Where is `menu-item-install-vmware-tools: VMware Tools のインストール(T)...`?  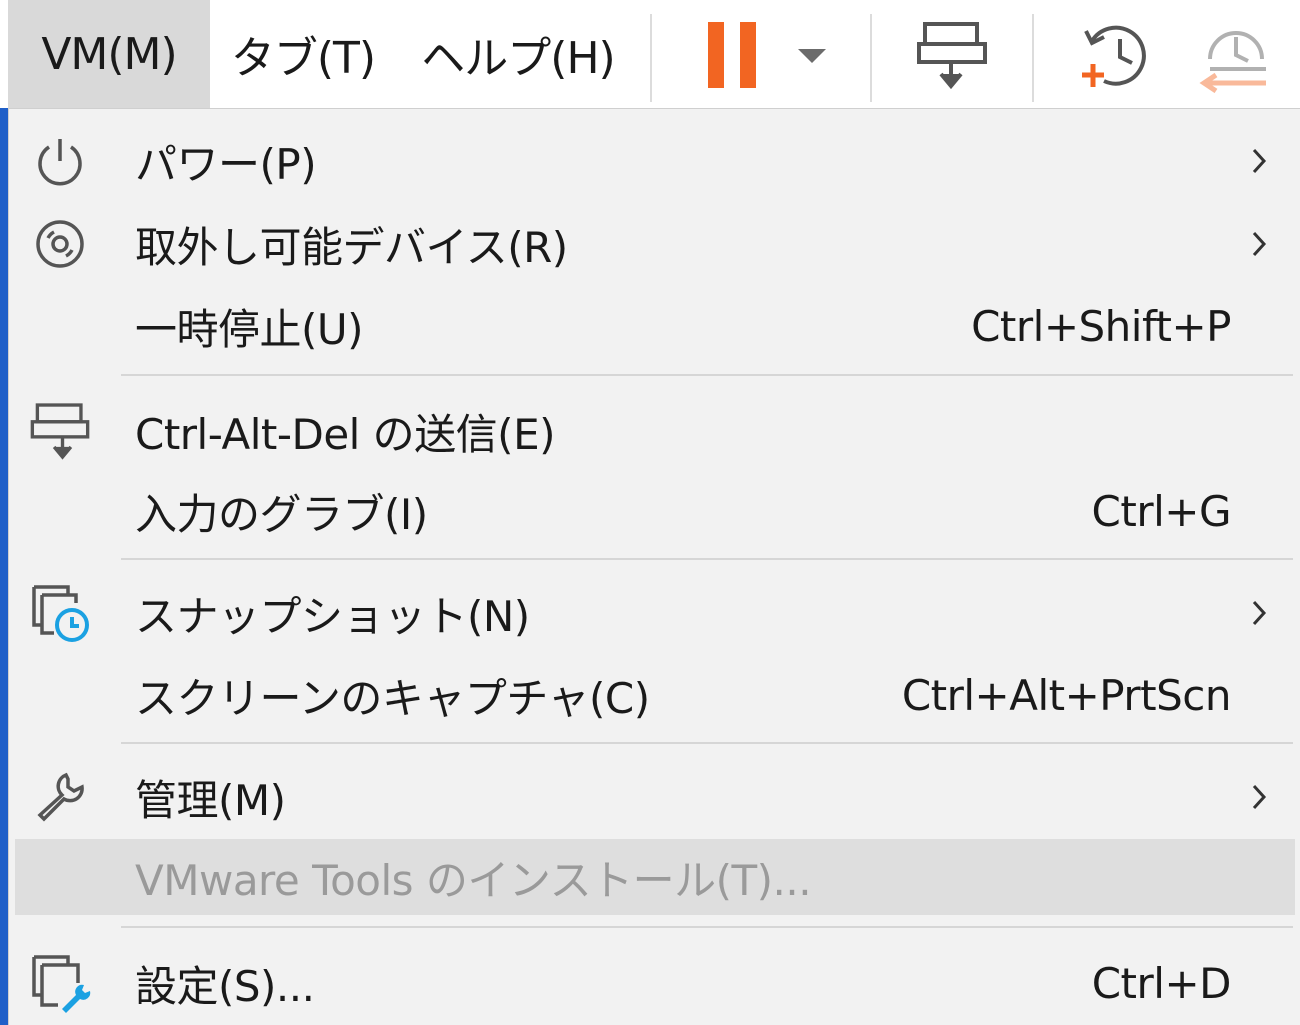
menu-item-install-vmware-tools: VMware Tools のインストール(T)... is located at coordinates (655, 877).